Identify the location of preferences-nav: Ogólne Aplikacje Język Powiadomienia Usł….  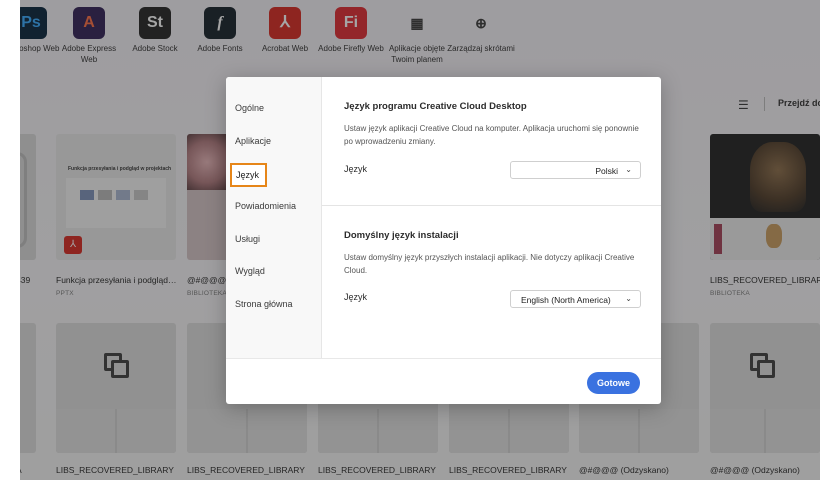
(274, 217).